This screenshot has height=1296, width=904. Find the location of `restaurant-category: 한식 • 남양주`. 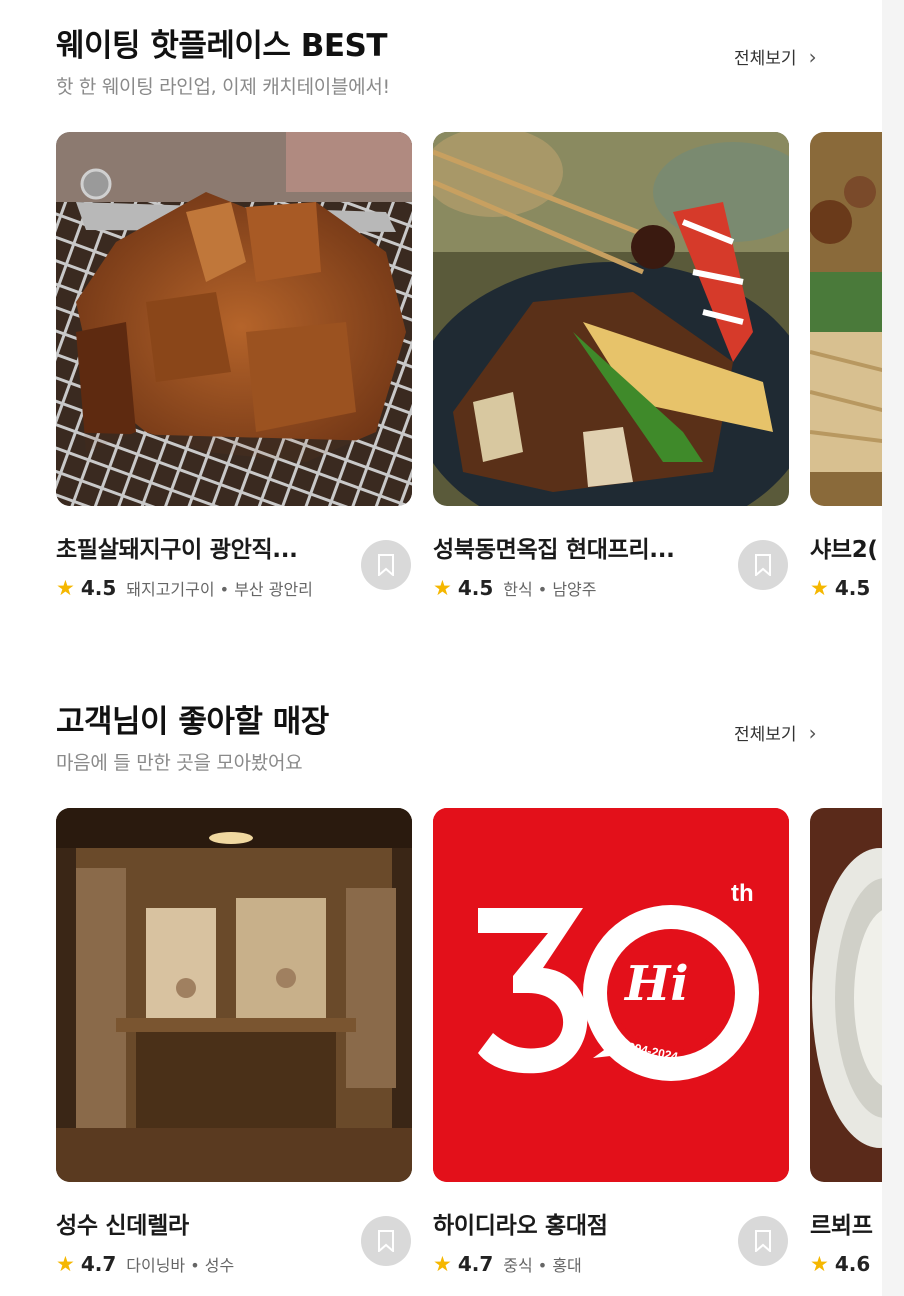

restaurant-category: 한식 • 남양주 is located at coordinates (550, 589).